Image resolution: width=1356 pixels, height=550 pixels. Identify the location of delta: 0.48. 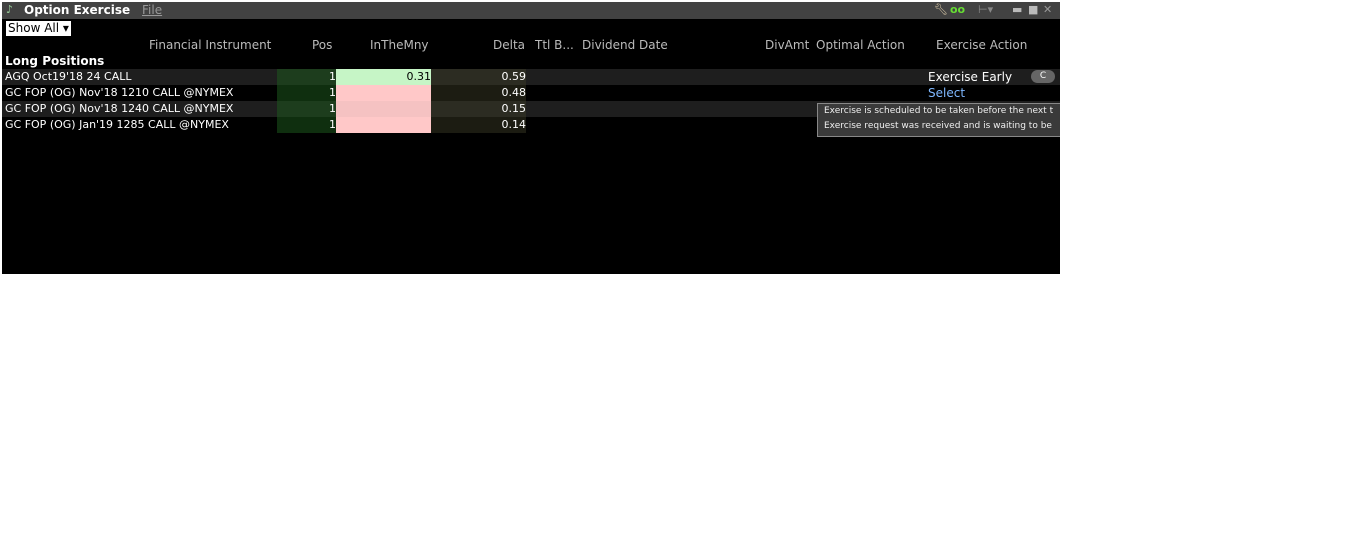
(478, 93).